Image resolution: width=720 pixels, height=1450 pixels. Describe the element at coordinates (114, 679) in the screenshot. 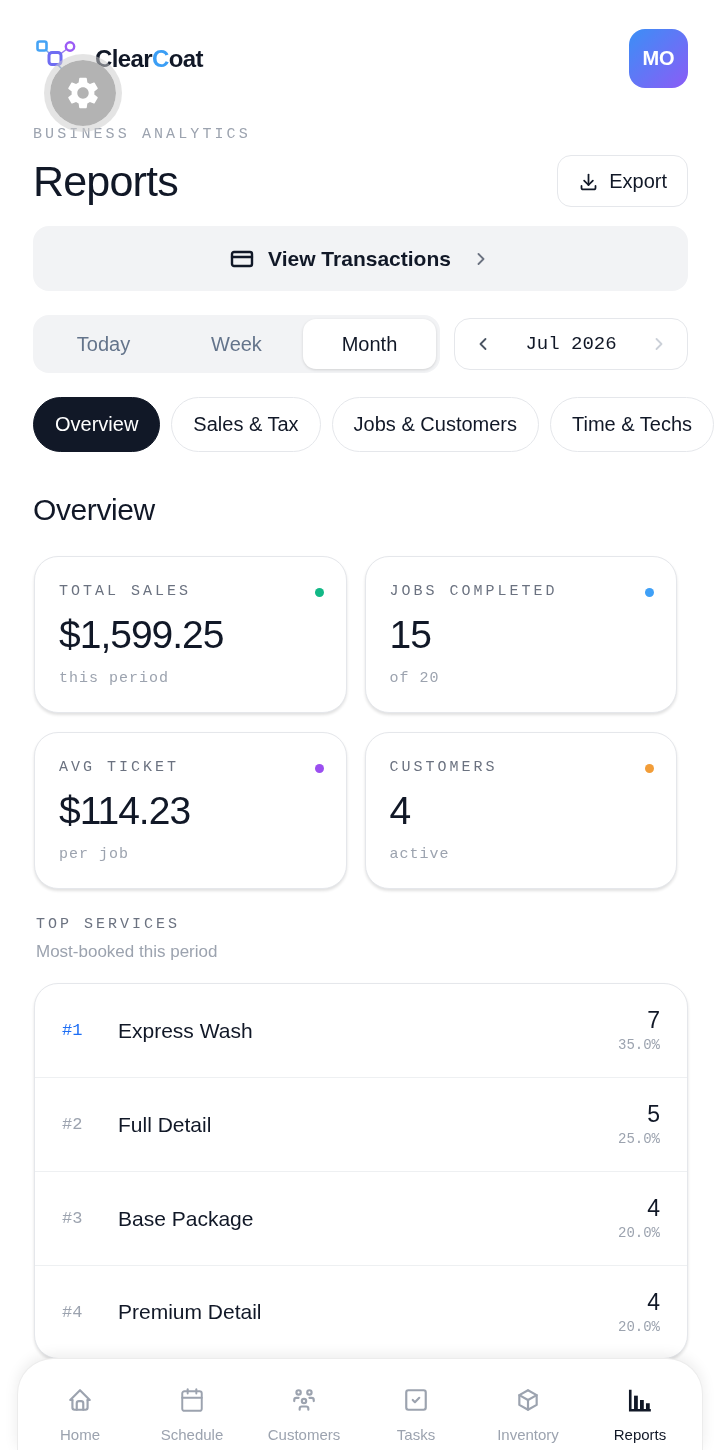

I see `stat-note: this period` at that location.